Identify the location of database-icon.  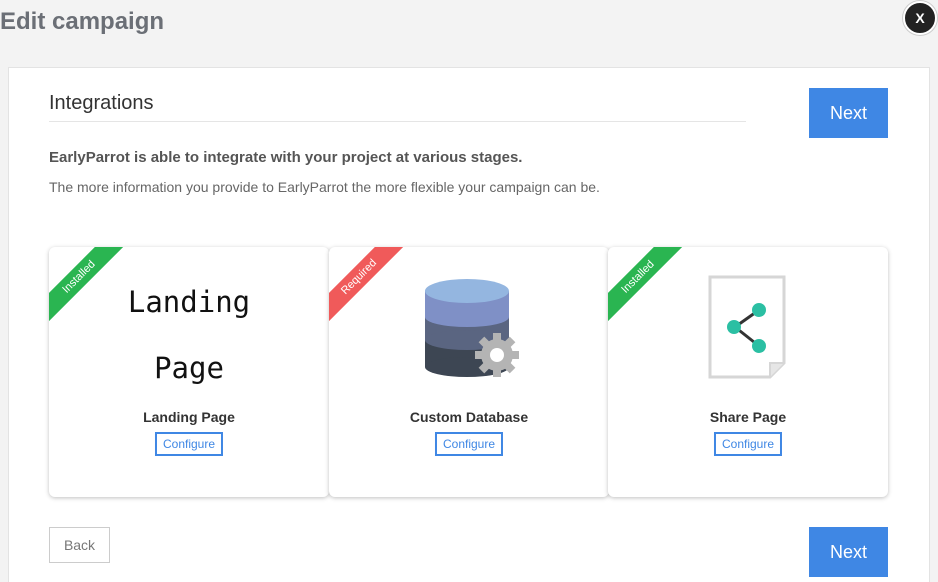
(469, 327).